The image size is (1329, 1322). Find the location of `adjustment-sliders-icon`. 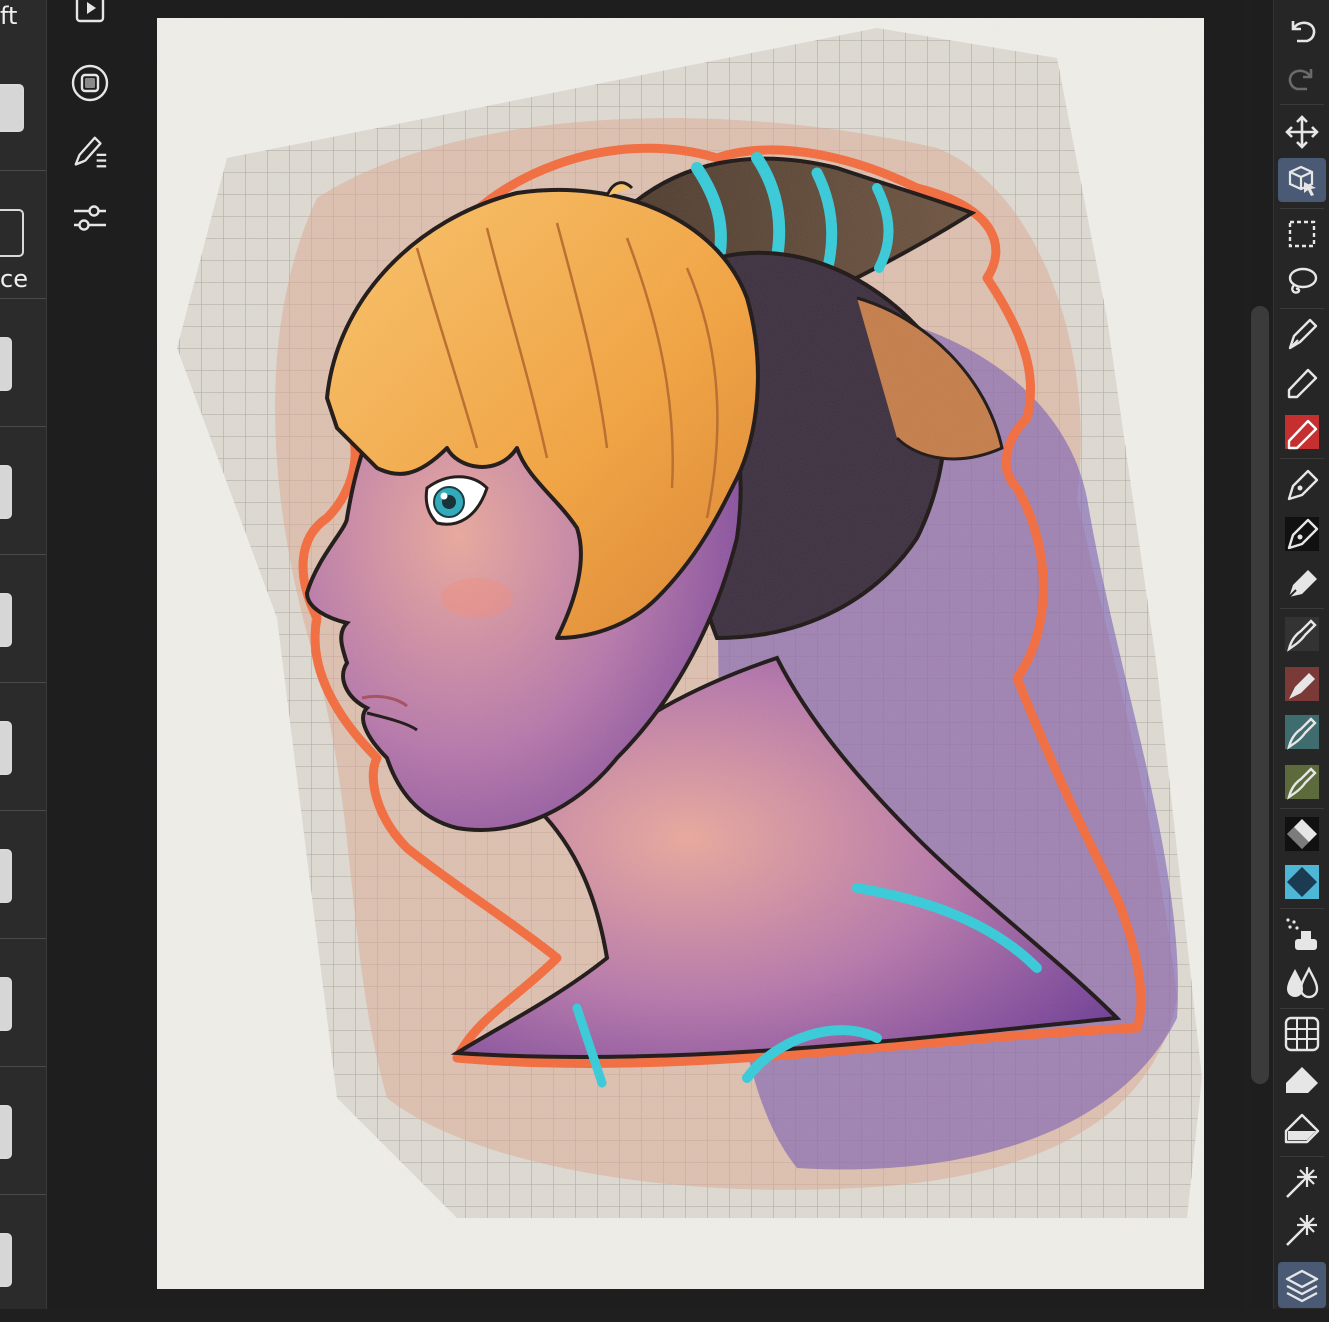

adjustment-sliders-icon is located at coordinates (90, 218).